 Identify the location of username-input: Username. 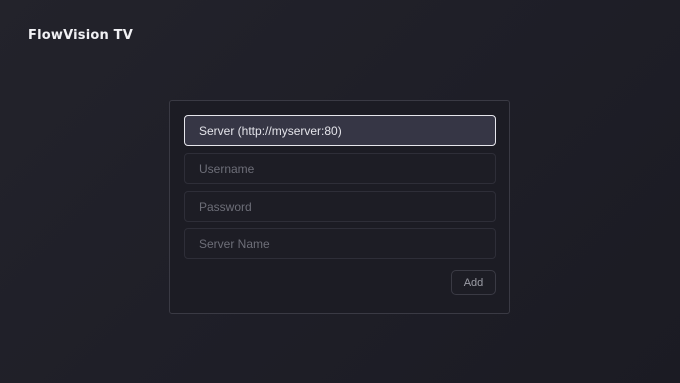
(340, 168).